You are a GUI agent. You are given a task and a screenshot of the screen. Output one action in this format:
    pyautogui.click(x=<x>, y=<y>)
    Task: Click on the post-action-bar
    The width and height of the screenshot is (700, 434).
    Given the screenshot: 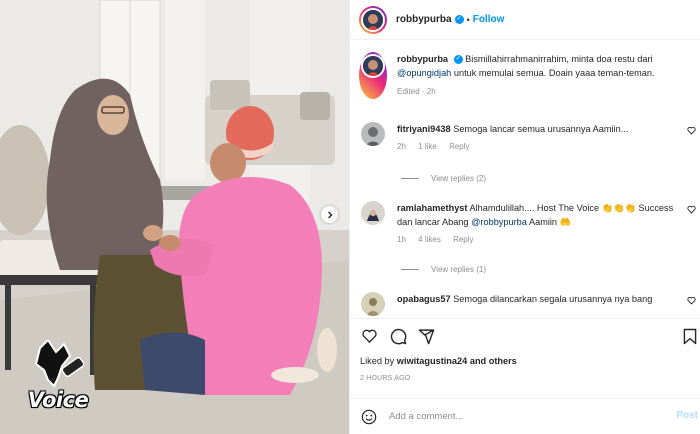 What is the action you would take?
    pyautogui.click(x=525, y=335)
    